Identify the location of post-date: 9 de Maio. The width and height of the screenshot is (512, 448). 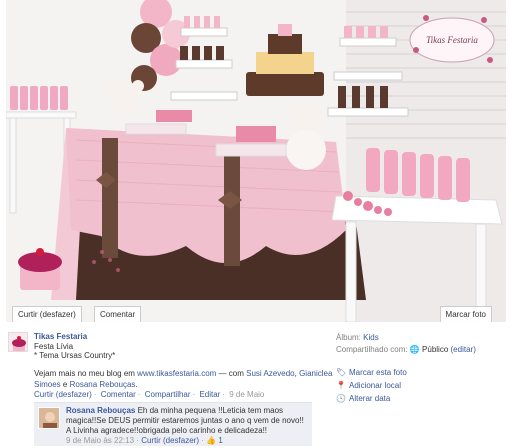
(246, 394).